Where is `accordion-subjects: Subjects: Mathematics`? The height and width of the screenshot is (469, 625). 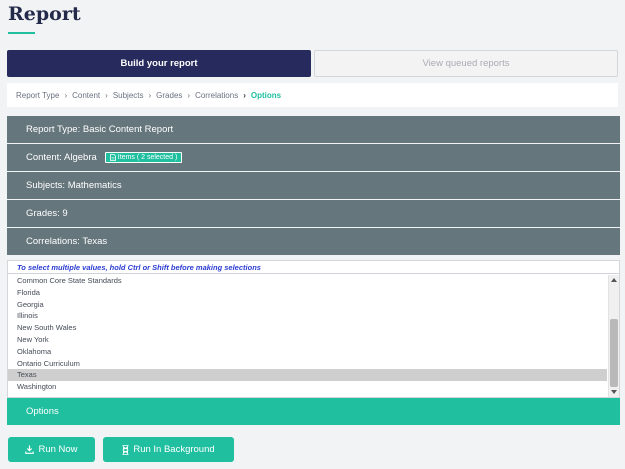
accordion-subjects: Subjects: Mathematics is located at coordinates (313, 186).